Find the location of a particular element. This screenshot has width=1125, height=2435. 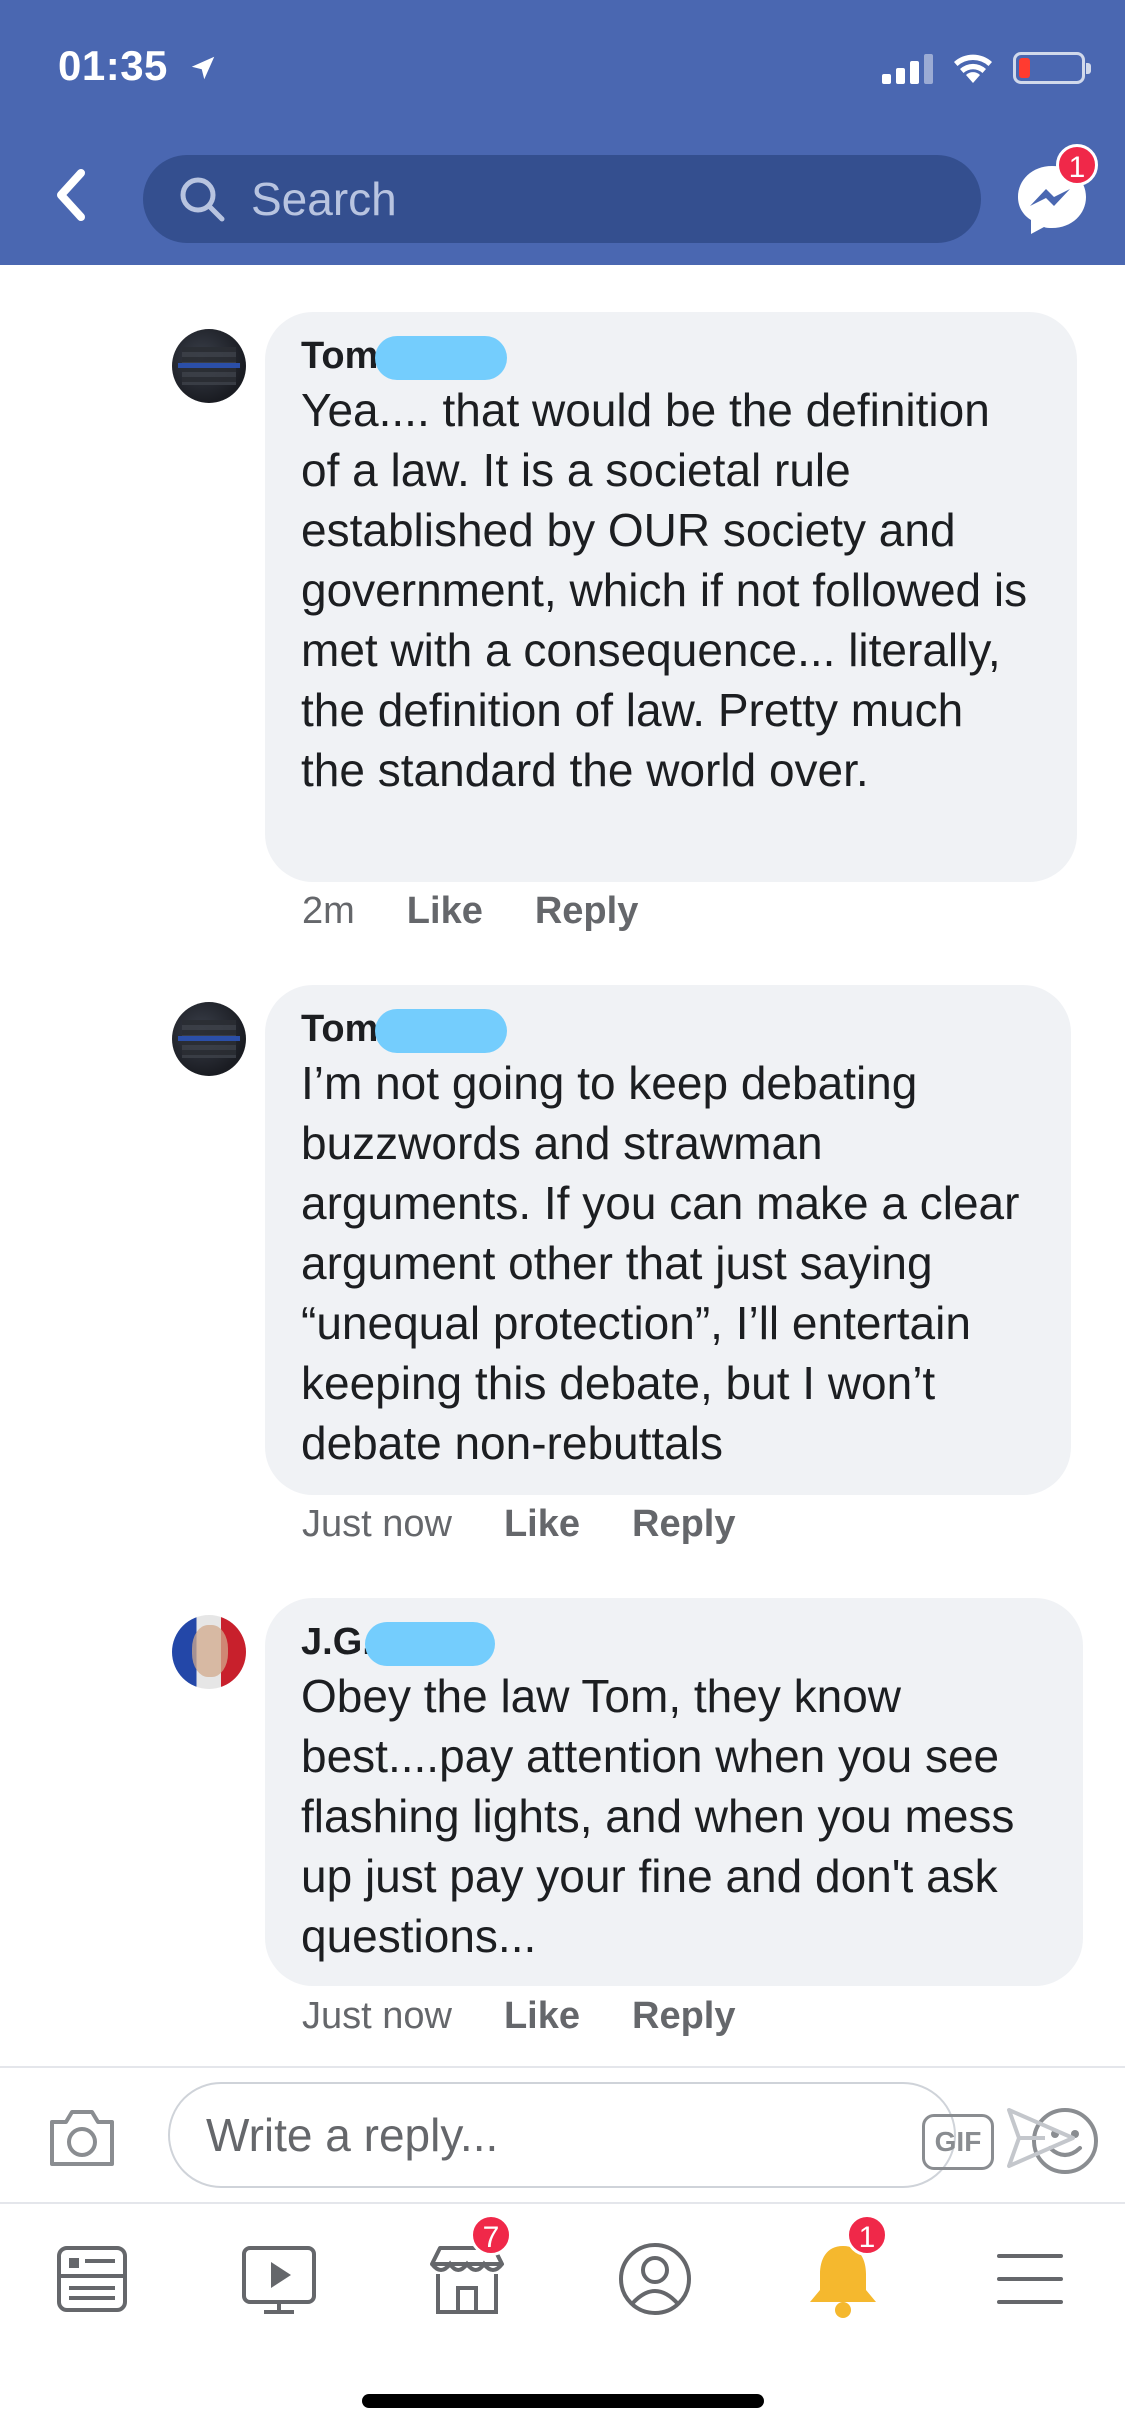

tab-notifications: 1 is located at coordinates (843, 2269).